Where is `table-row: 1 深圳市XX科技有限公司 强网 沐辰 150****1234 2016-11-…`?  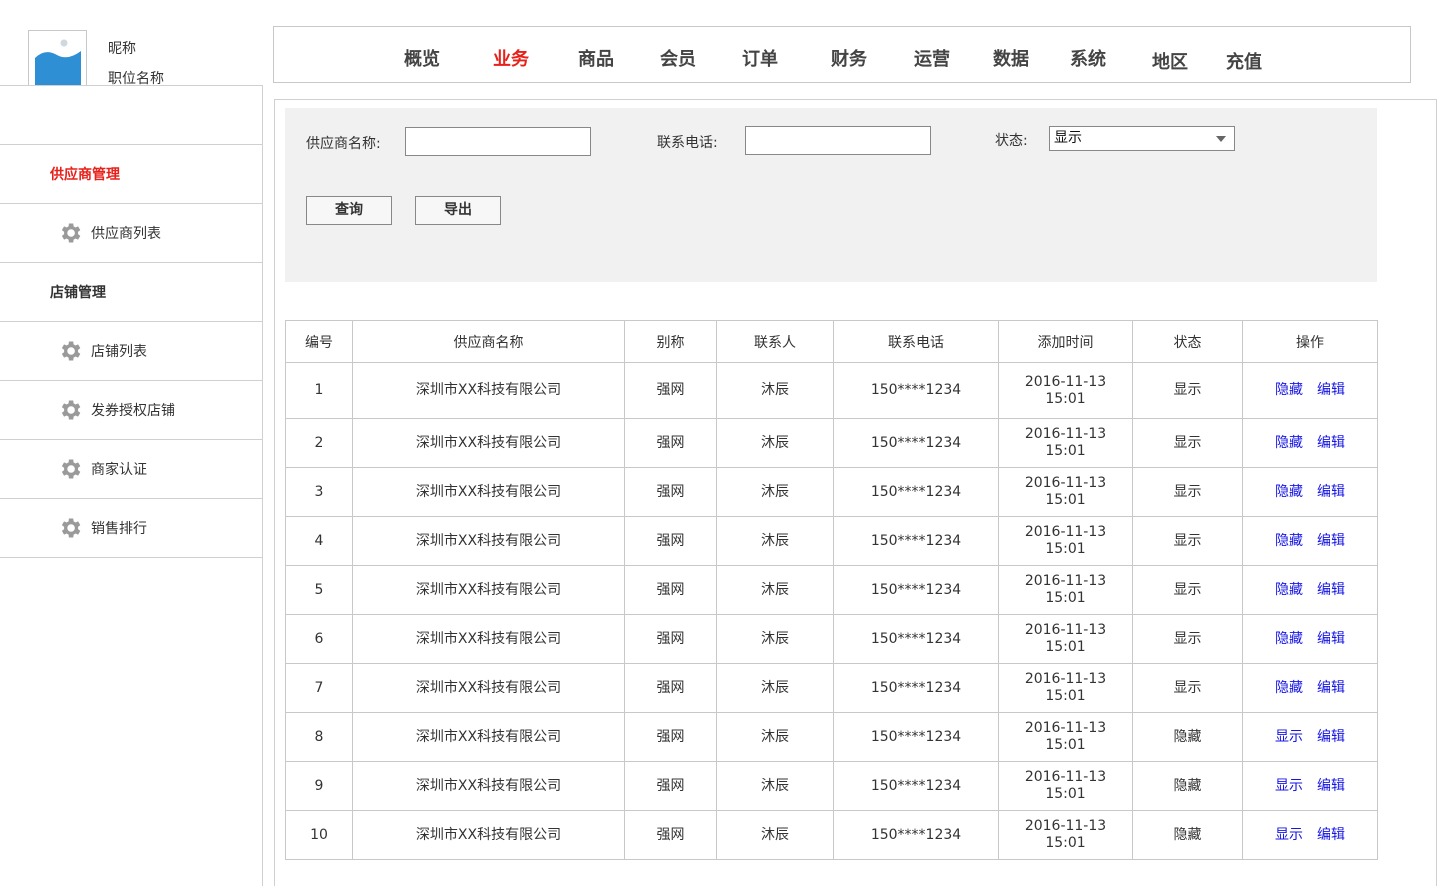
table-row: 1 深圳市XX科技有限公司 强网 沐辰 150****1234 2016-11-… is located at coordinates (831, 390).